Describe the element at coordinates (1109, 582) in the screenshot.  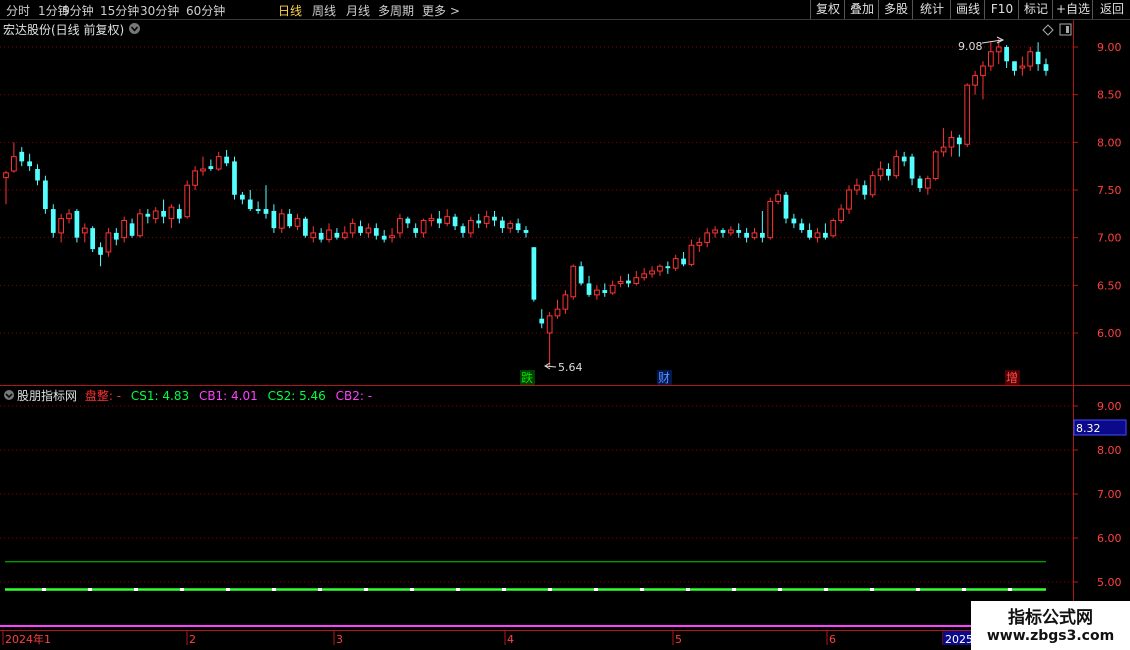
I see `y-tick-label: 5.00` at that location.